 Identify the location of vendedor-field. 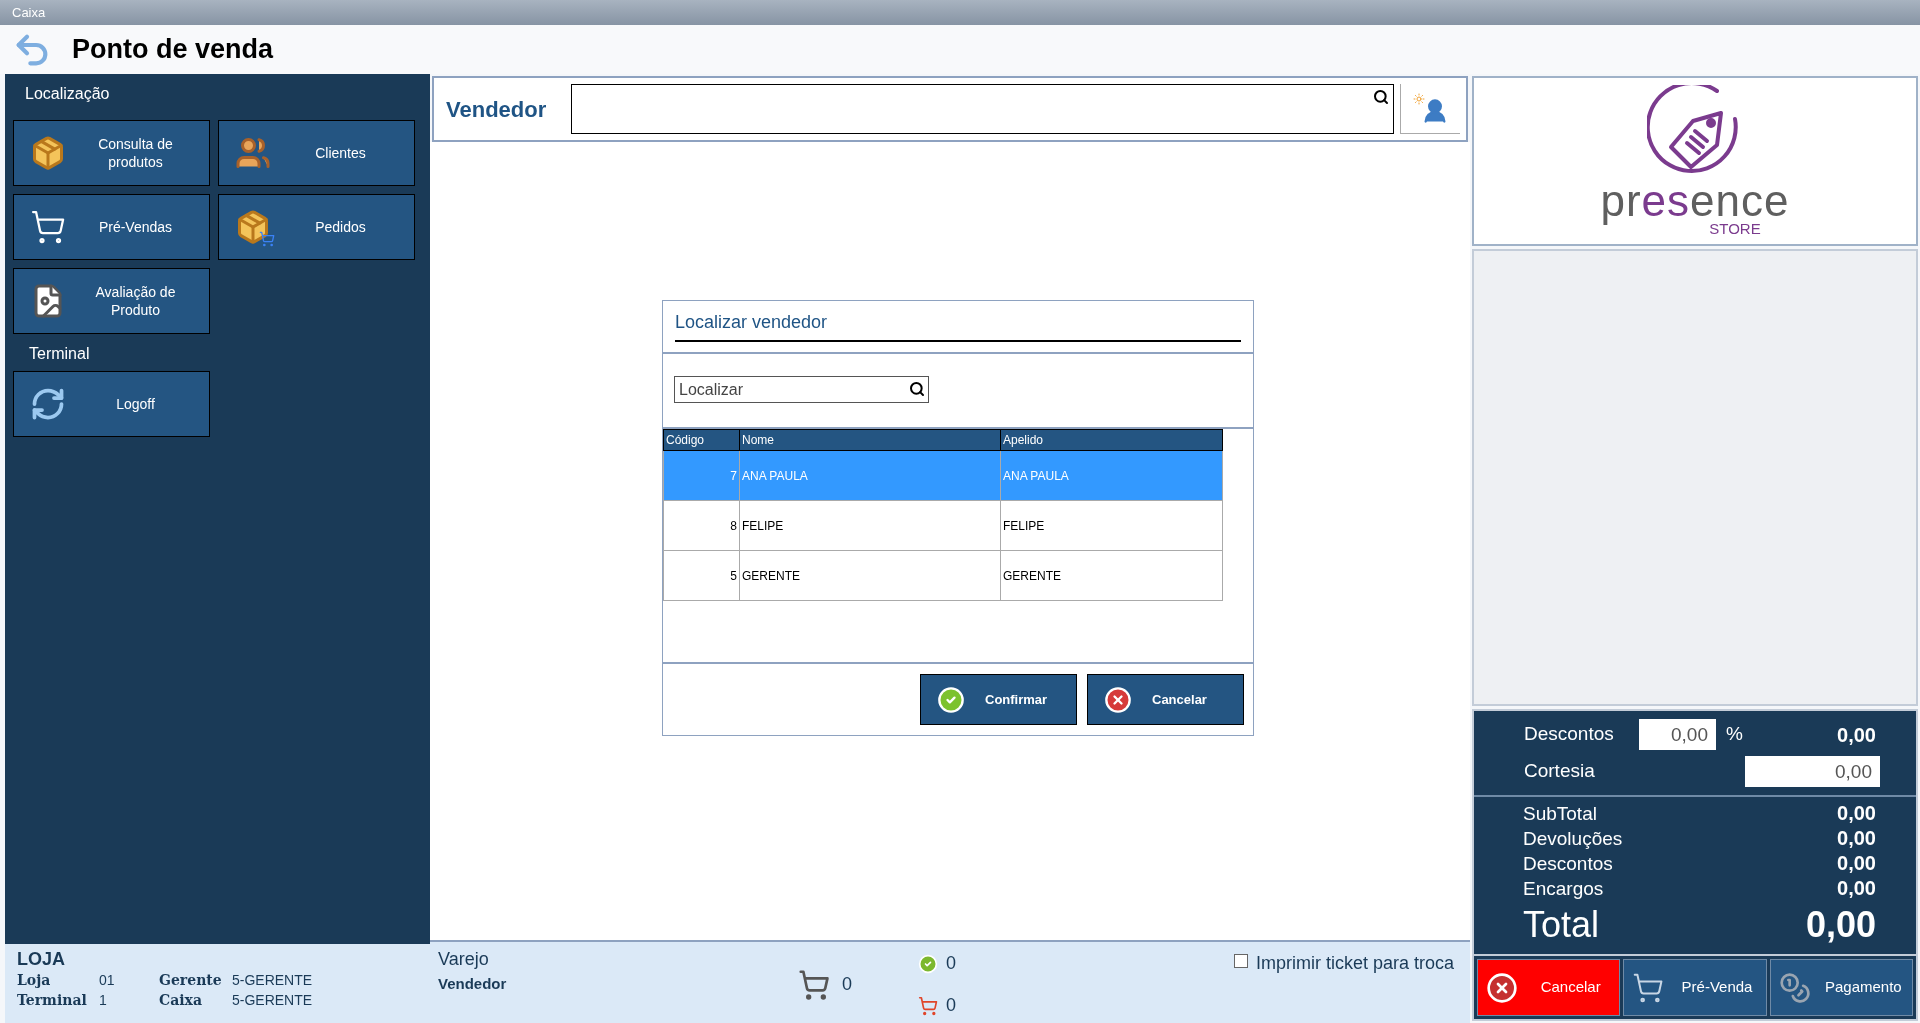
(982, 109).